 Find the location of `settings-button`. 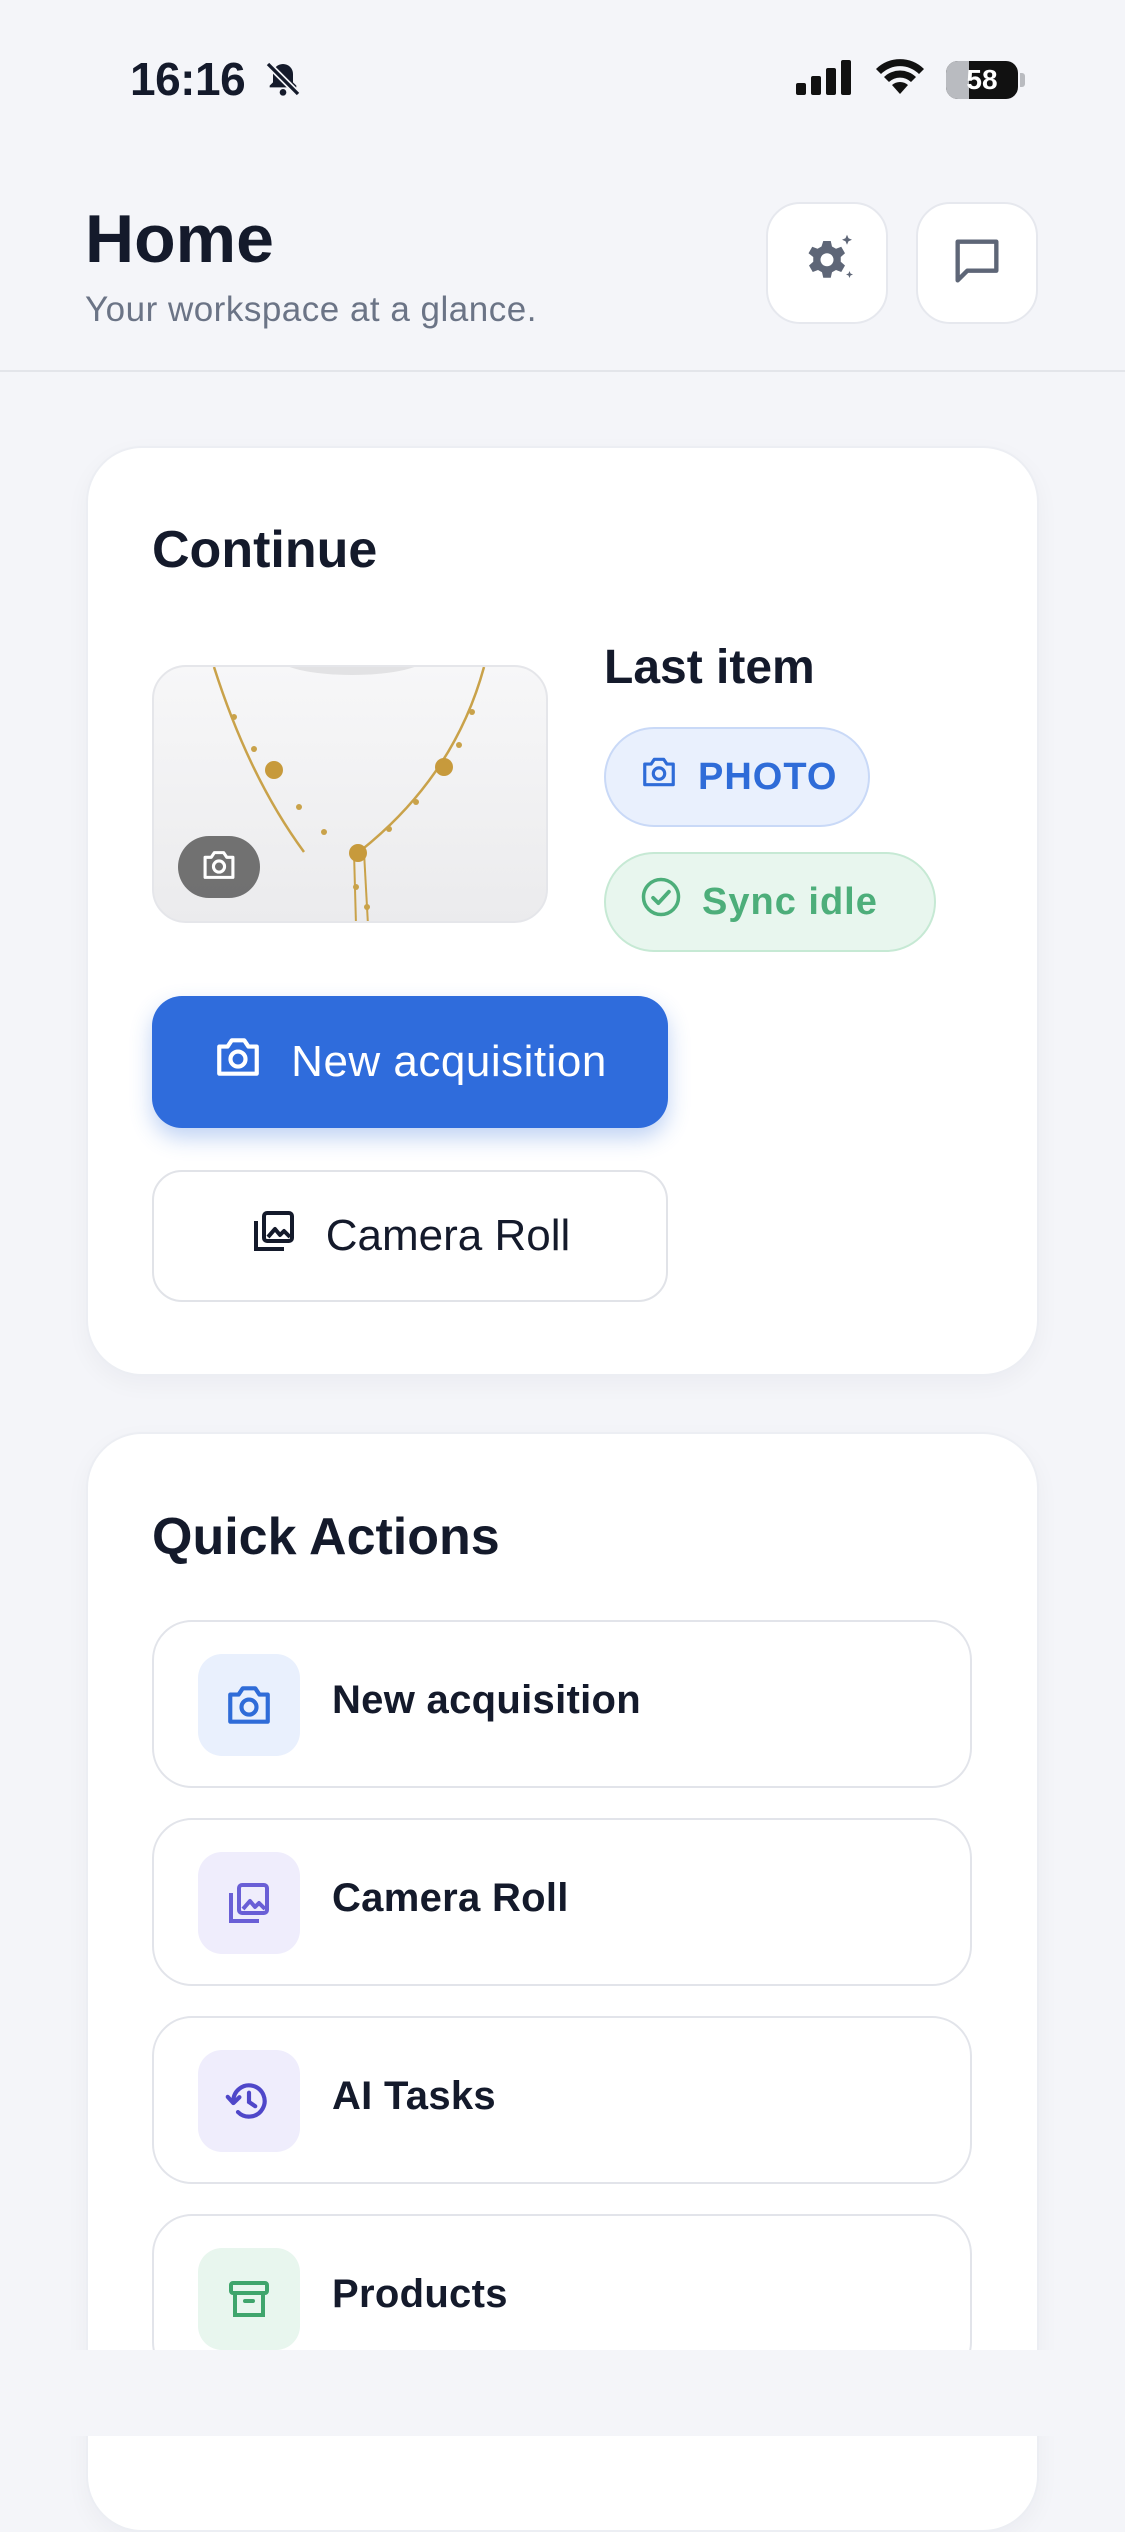

settings-button is located at coordinates (827, 263).